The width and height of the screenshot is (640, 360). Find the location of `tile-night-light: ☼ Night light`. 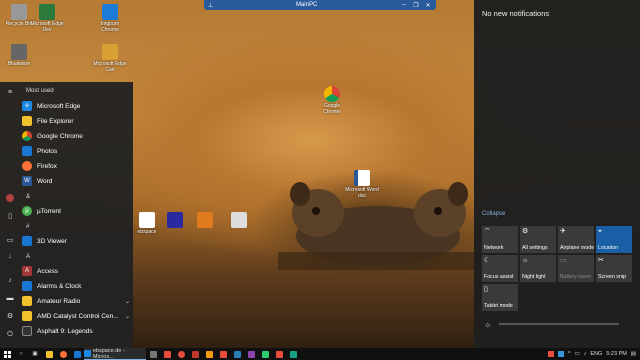

tile-night-light: ☼ Night light is located at coordinates (538, 268).